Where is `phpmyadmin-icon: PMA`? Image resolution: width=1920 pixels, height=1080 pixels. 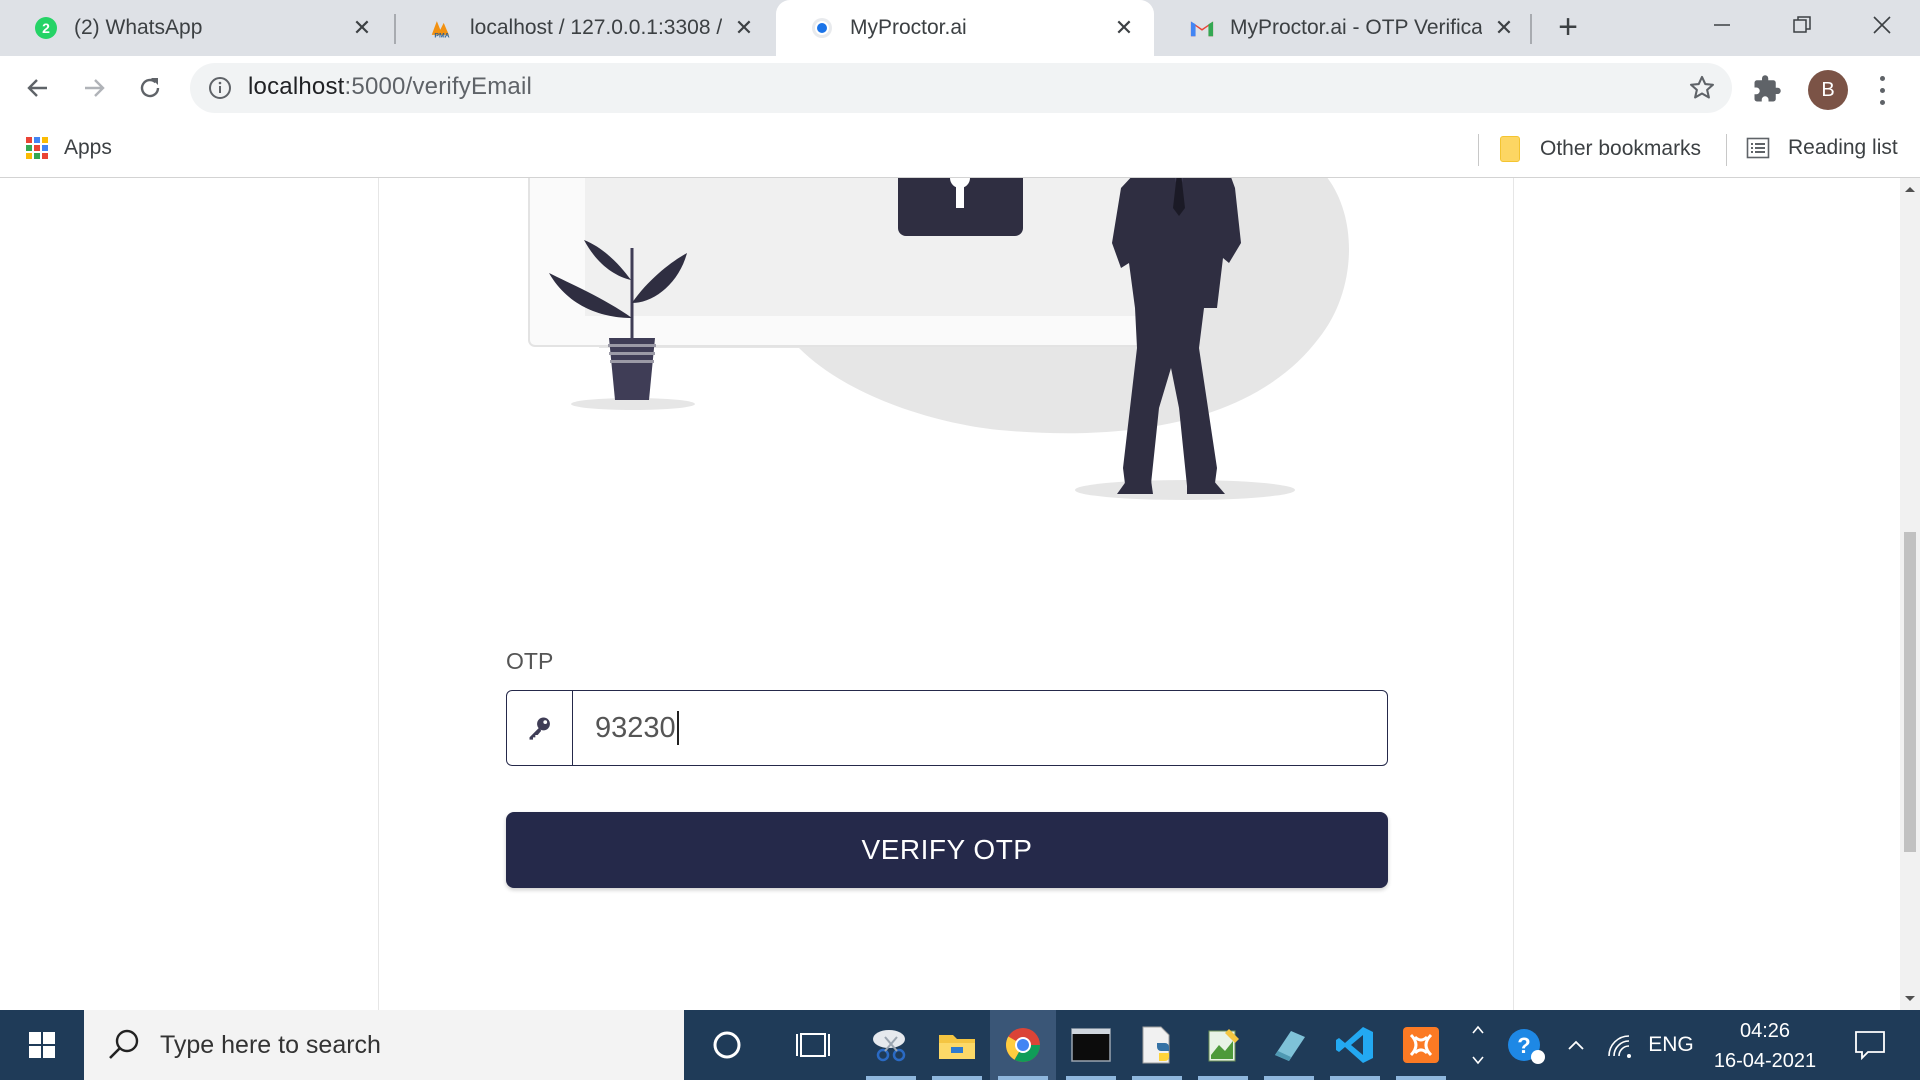
phpmyadmin-icon: PMA is located at coordinates (442, 28).